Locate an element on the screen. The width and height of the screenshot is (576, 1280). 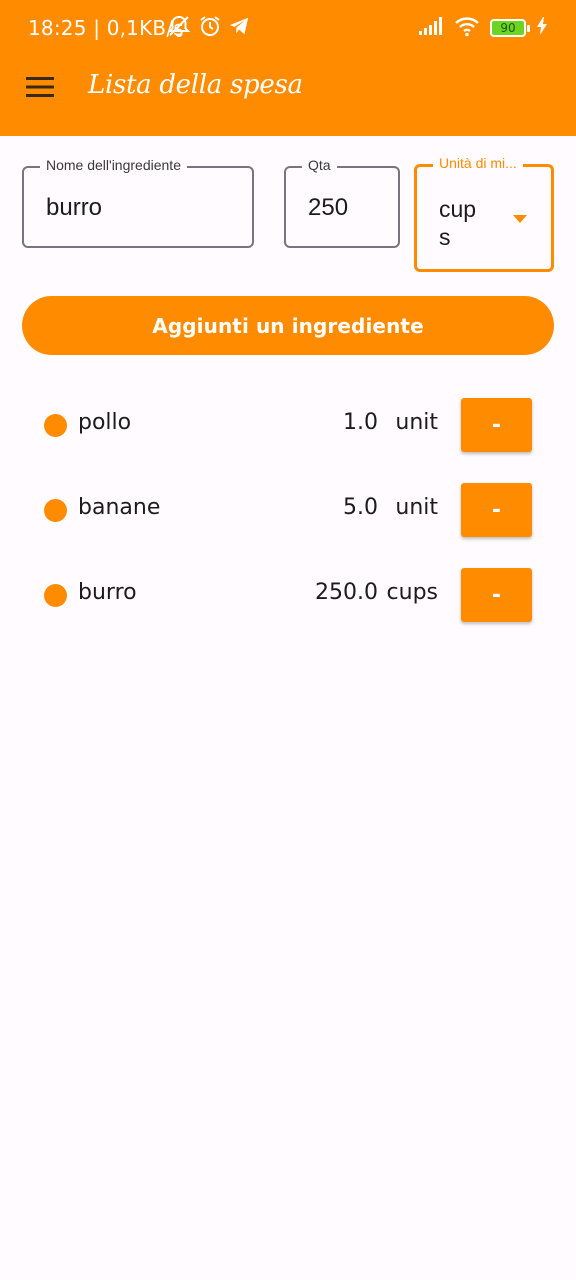
menu-button is located at coordinates (41, 89).